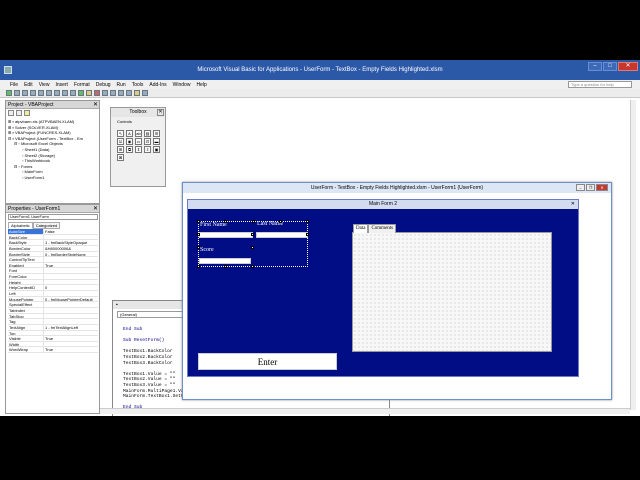 The image size is (640, 480). I want to click on view-code-icon, so click(11, 113).